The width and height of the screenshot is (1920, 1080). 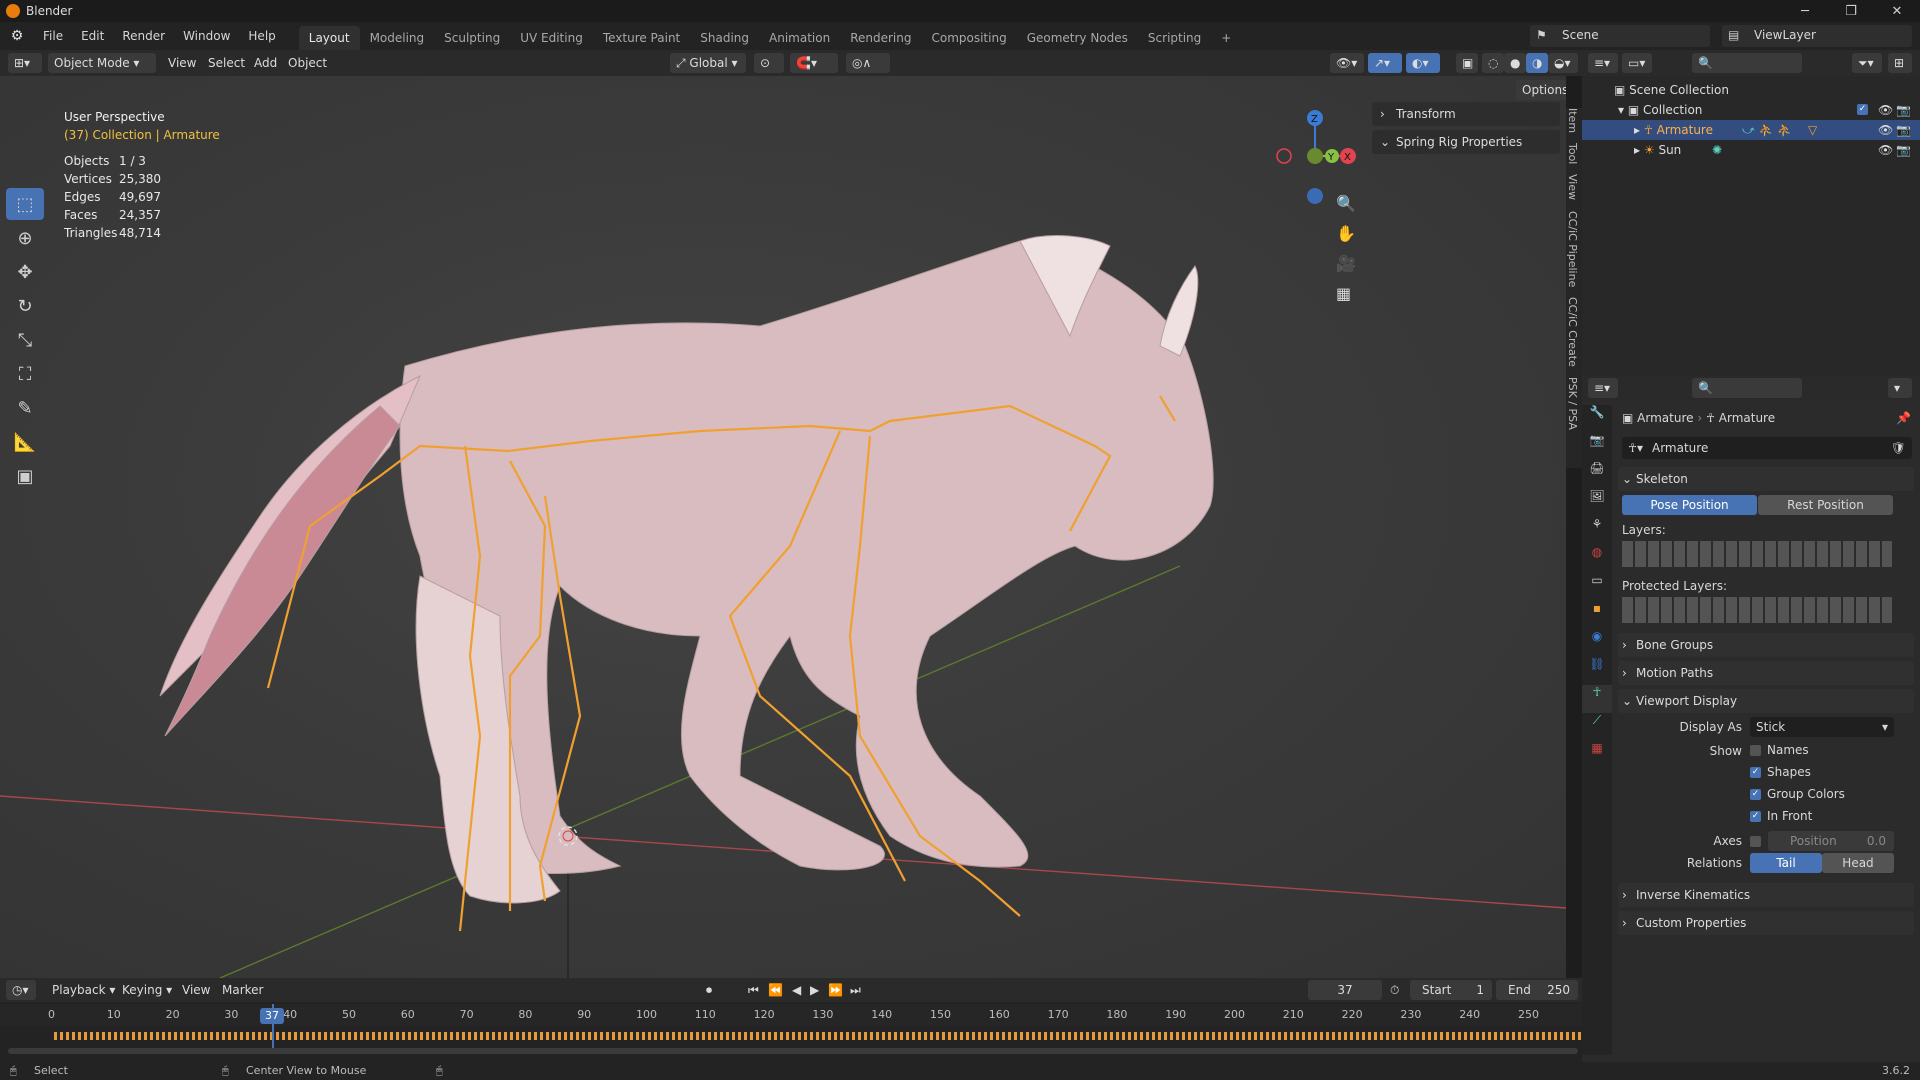 I want to click on outliner-collection: ▾ ▣ Collection ✓ 👁 📷, so click(x=1751, y=110).